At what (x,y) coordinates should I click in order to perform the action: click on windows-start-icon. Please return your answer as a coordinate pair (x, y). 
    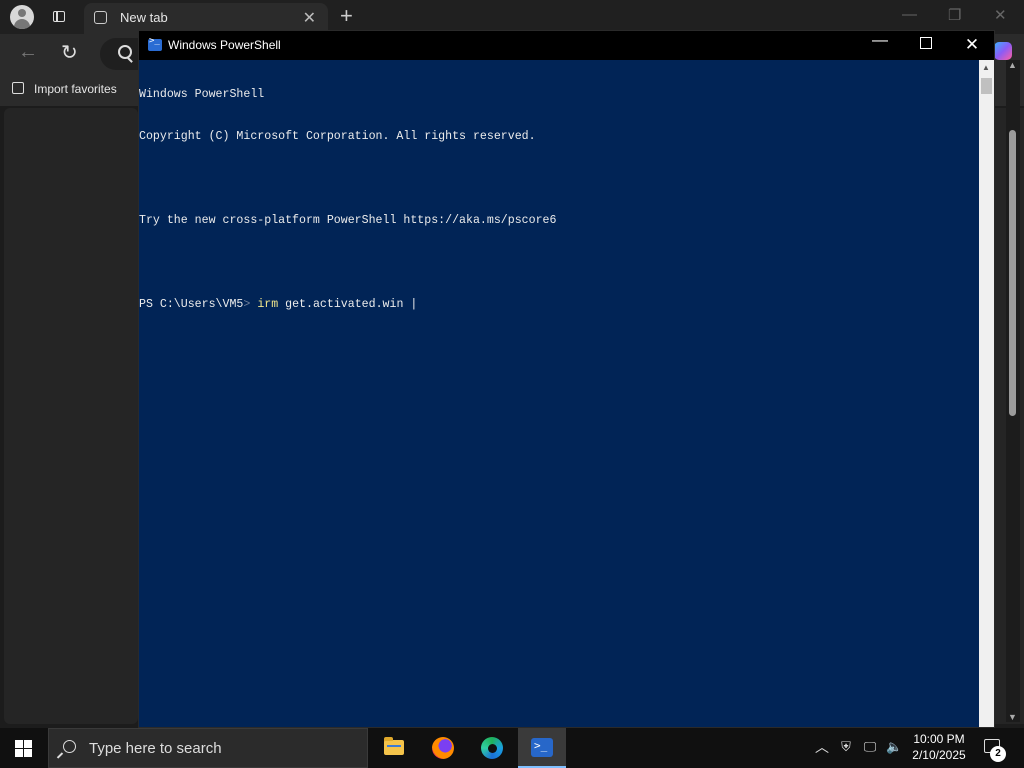
    Looking at the image, I should click on (23, 748).